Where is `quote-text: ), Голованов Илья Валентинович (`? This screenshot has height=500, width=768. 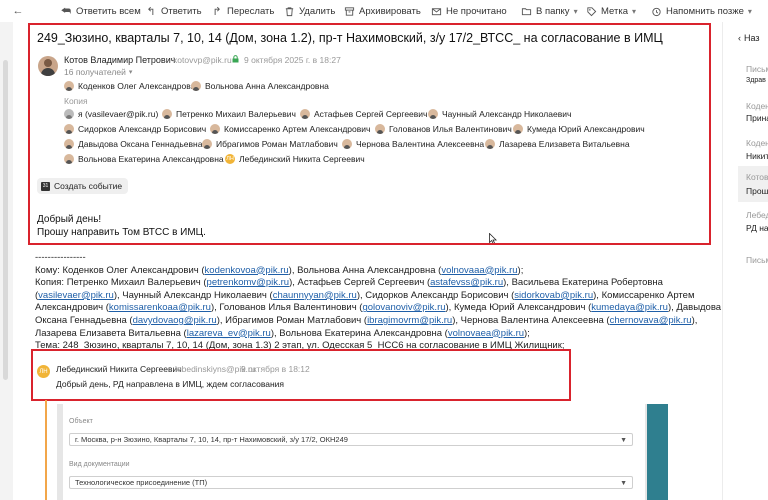
quote-text: ), Голованов Илья Валентинович ( is located at coordinates (286, 308).